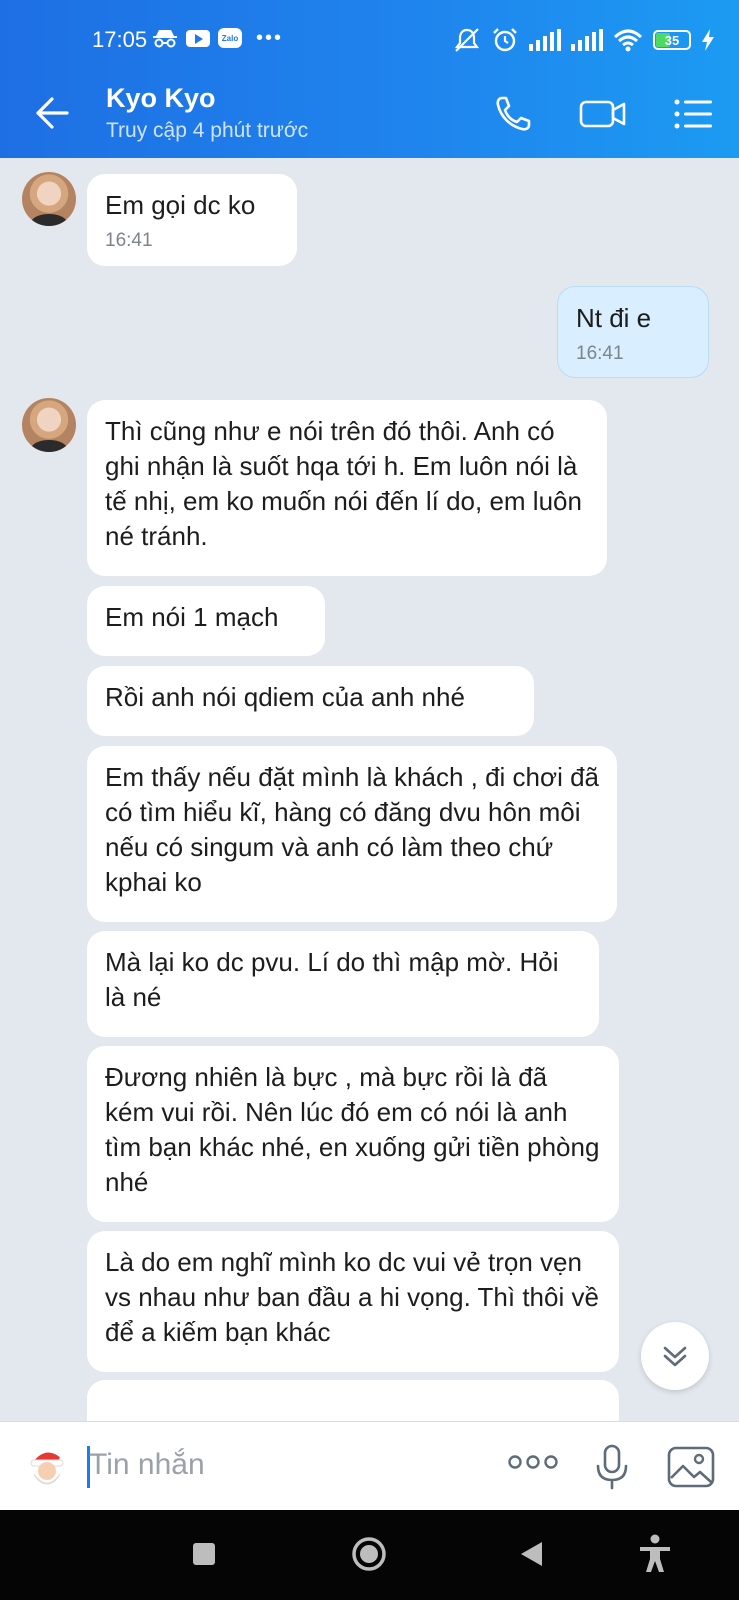 The image size is (739, 1600). What do you see at coordinates (120, 39) in the screenshot?
I see `status-time: 17:05` at bounding box center [120, 39].